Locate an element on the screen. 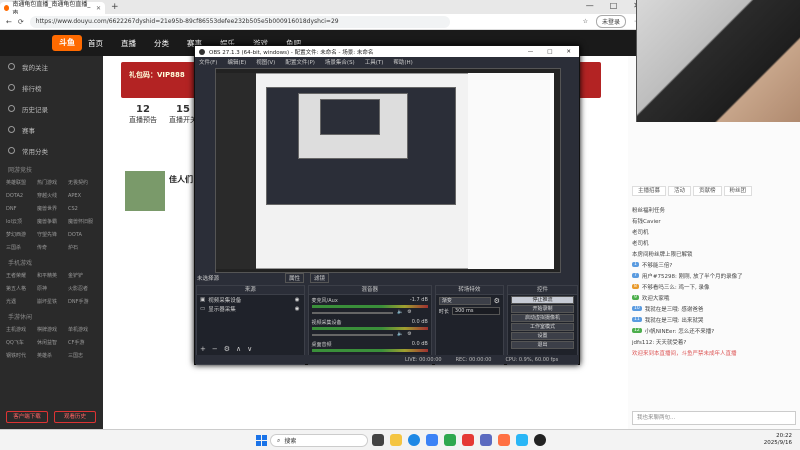  category-link: 英雄联盟 is located at coordinates (20, 183).